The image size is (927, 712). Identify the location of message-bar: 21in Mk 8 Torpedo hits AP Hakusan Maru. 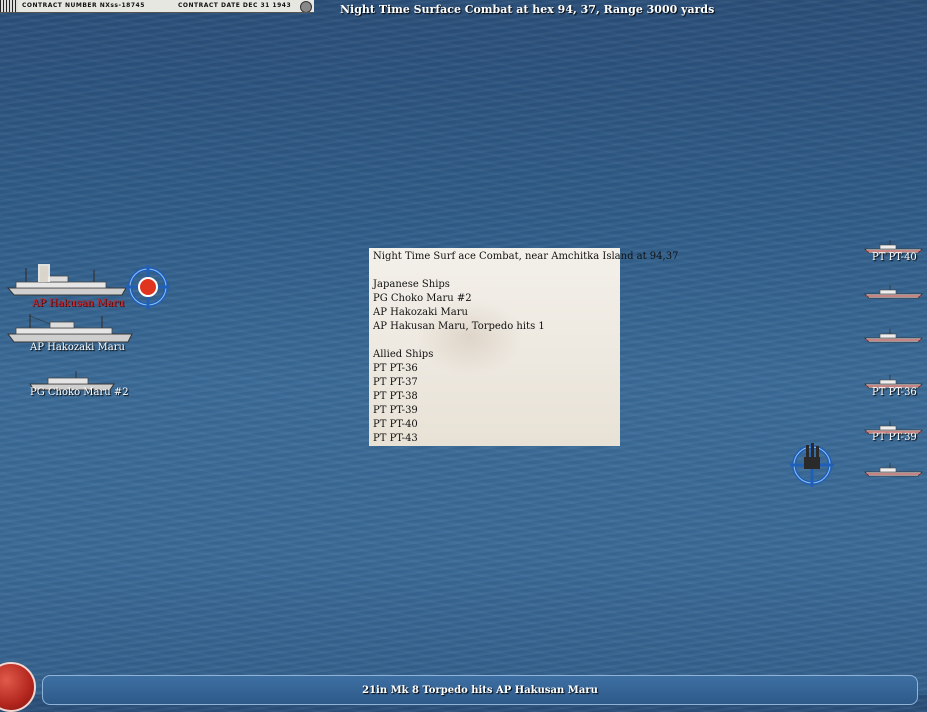
(480, 690).